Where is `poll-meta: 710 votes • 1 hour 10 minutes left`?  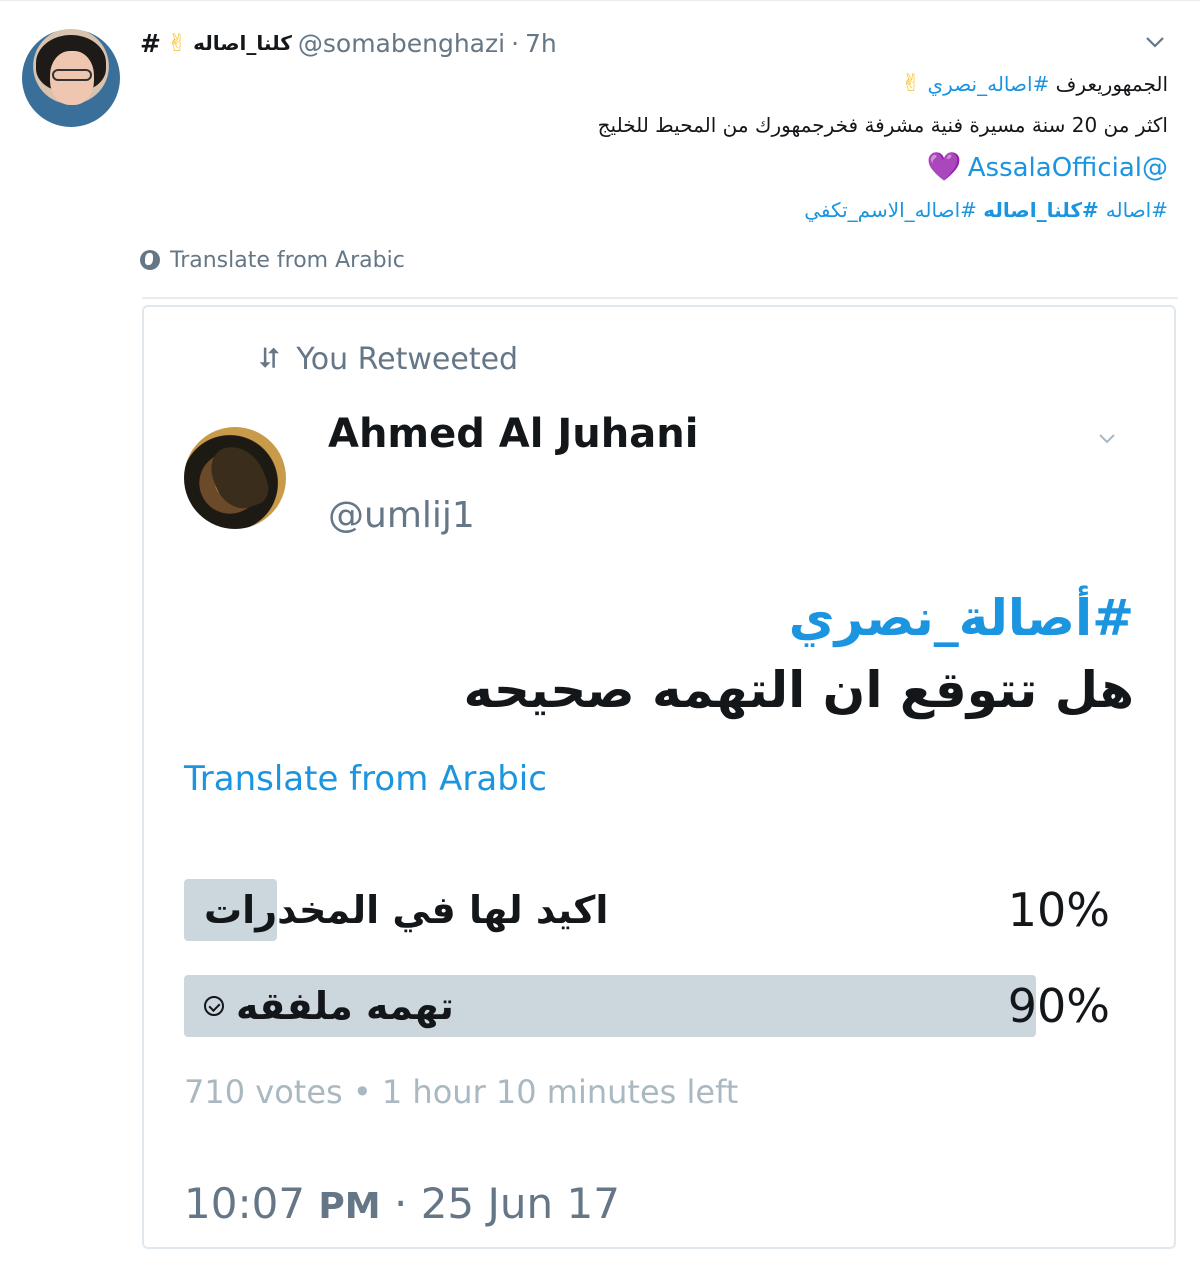 poll-meta: 710 votes • 1 hour 10 minutes left is located at coordinates (461, 1092).